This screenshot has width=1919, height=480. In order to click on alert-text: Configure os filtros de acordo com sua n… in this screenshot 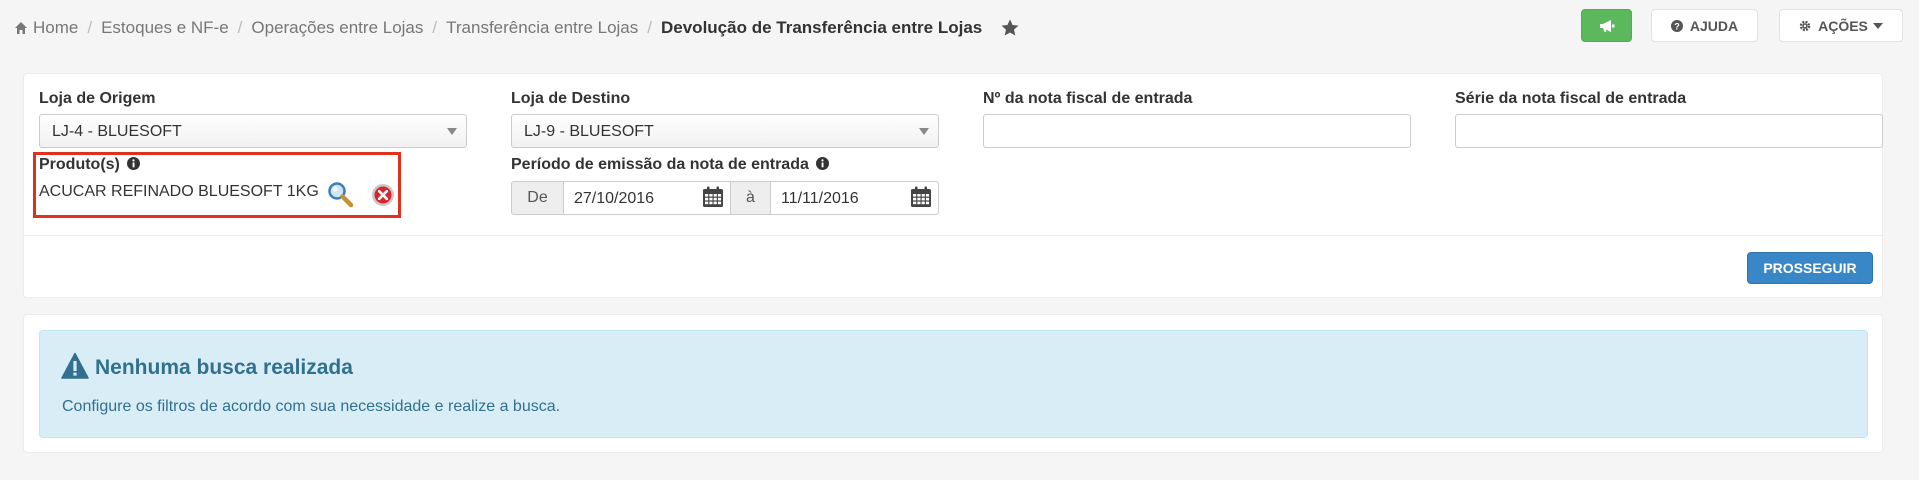, I will do `click(311, 406)`.